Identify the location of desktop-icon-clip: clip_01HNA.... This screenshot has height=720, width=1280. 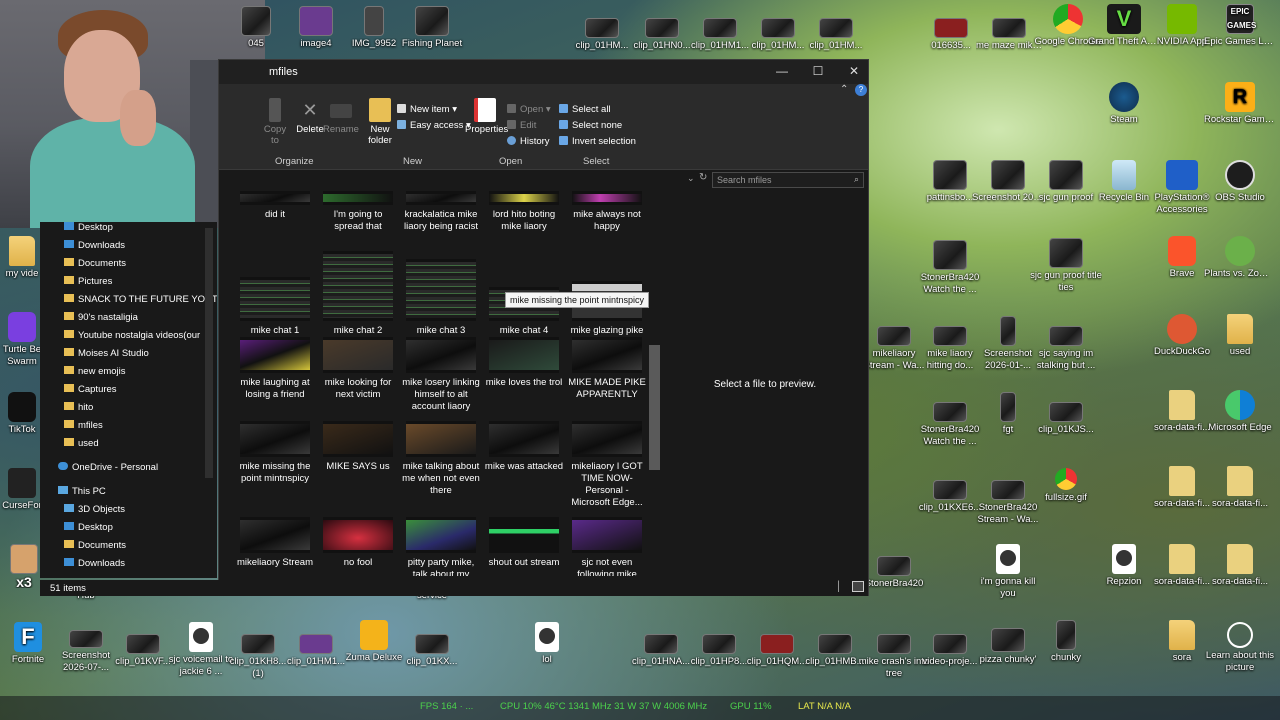
(661, 651).